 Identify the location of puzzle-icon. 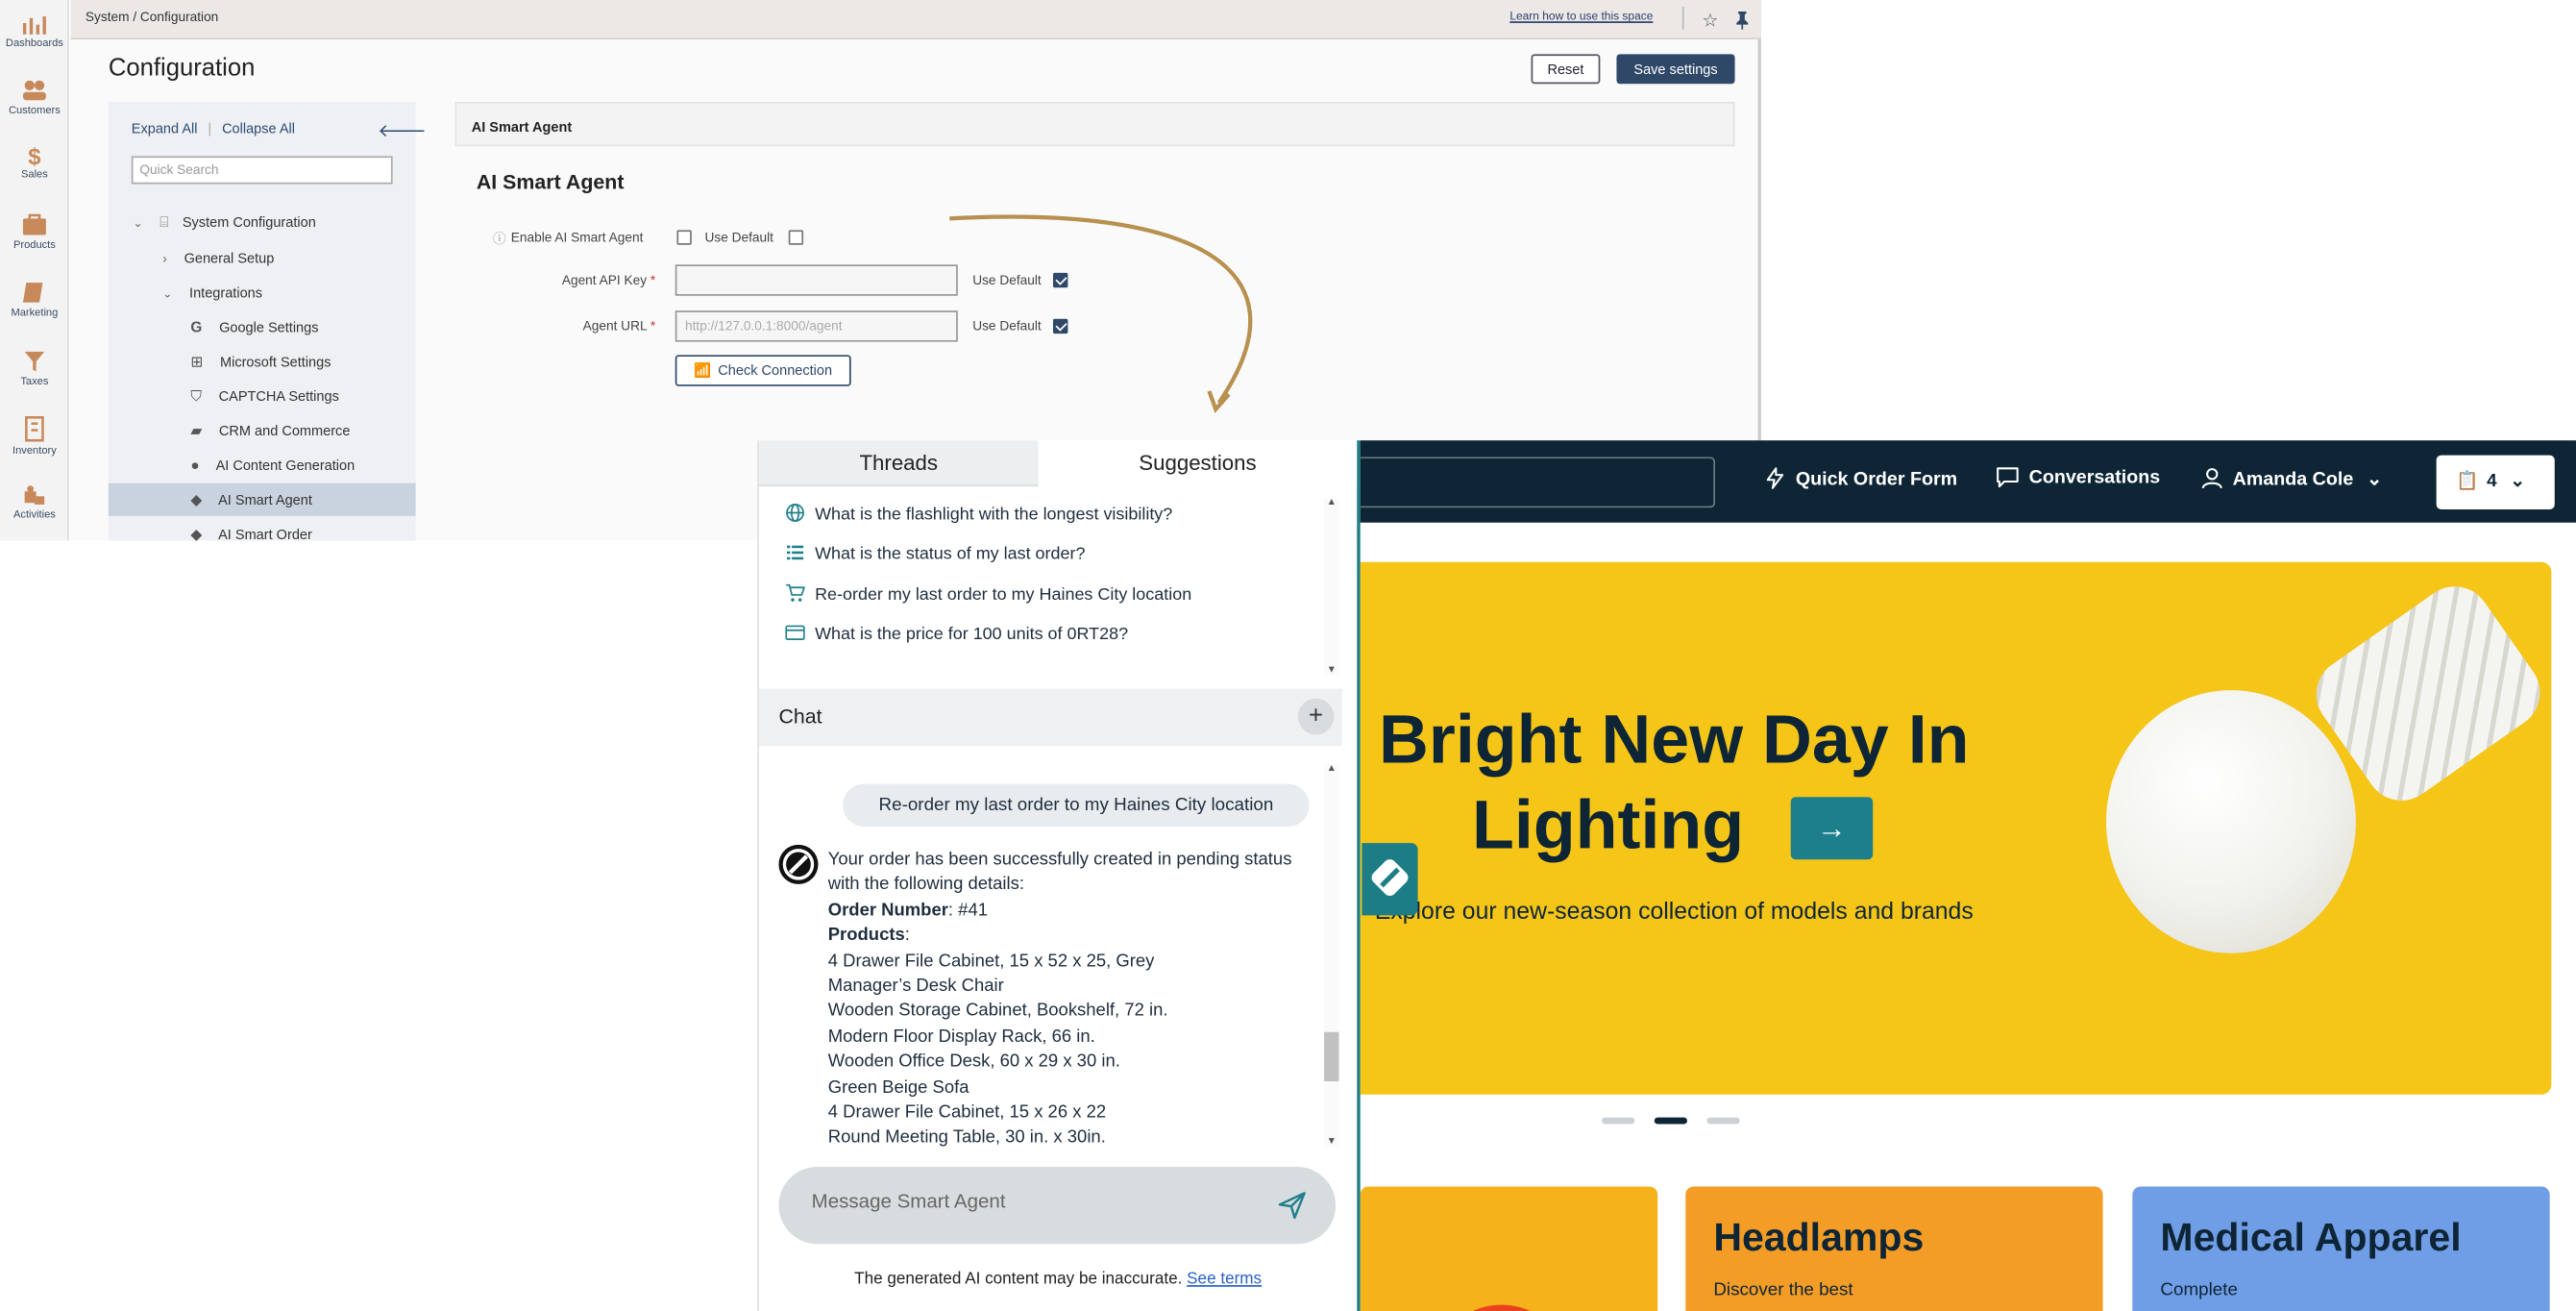
(34, 495).